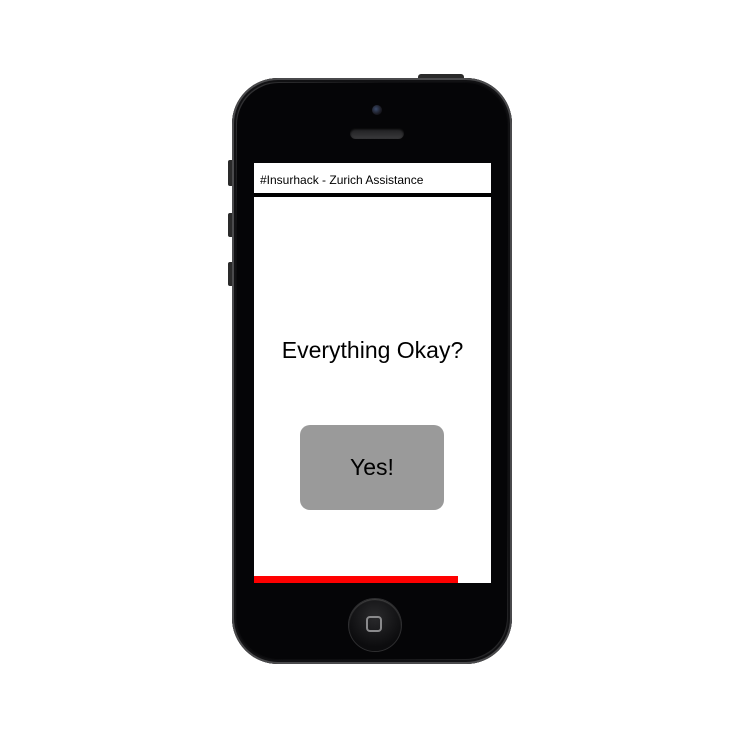 This screenshot has height=740, width=740. I want to click on countdown-progress-bar, so click(372, 579).